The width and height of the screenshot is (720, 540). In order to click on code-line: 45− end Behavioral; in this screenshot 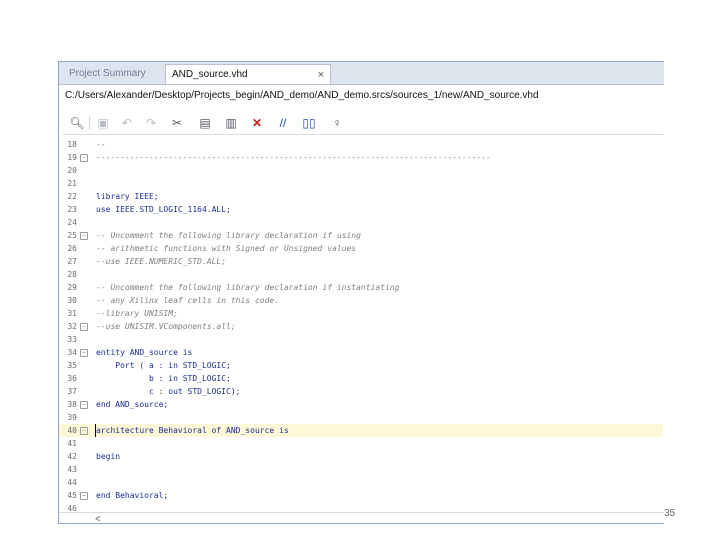, I will do `click(361, 495)`.